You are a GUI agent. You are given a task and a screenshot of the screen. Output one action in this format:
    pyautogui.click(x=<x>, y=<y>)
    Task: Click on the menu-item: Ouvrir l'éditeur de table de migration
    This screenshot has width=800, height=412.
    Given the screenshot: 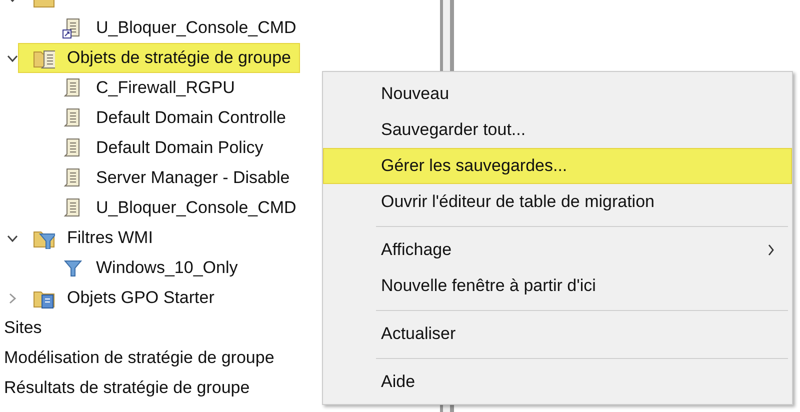 What is the action you would take?
    pyautogui.click(x=557, y=202)
    